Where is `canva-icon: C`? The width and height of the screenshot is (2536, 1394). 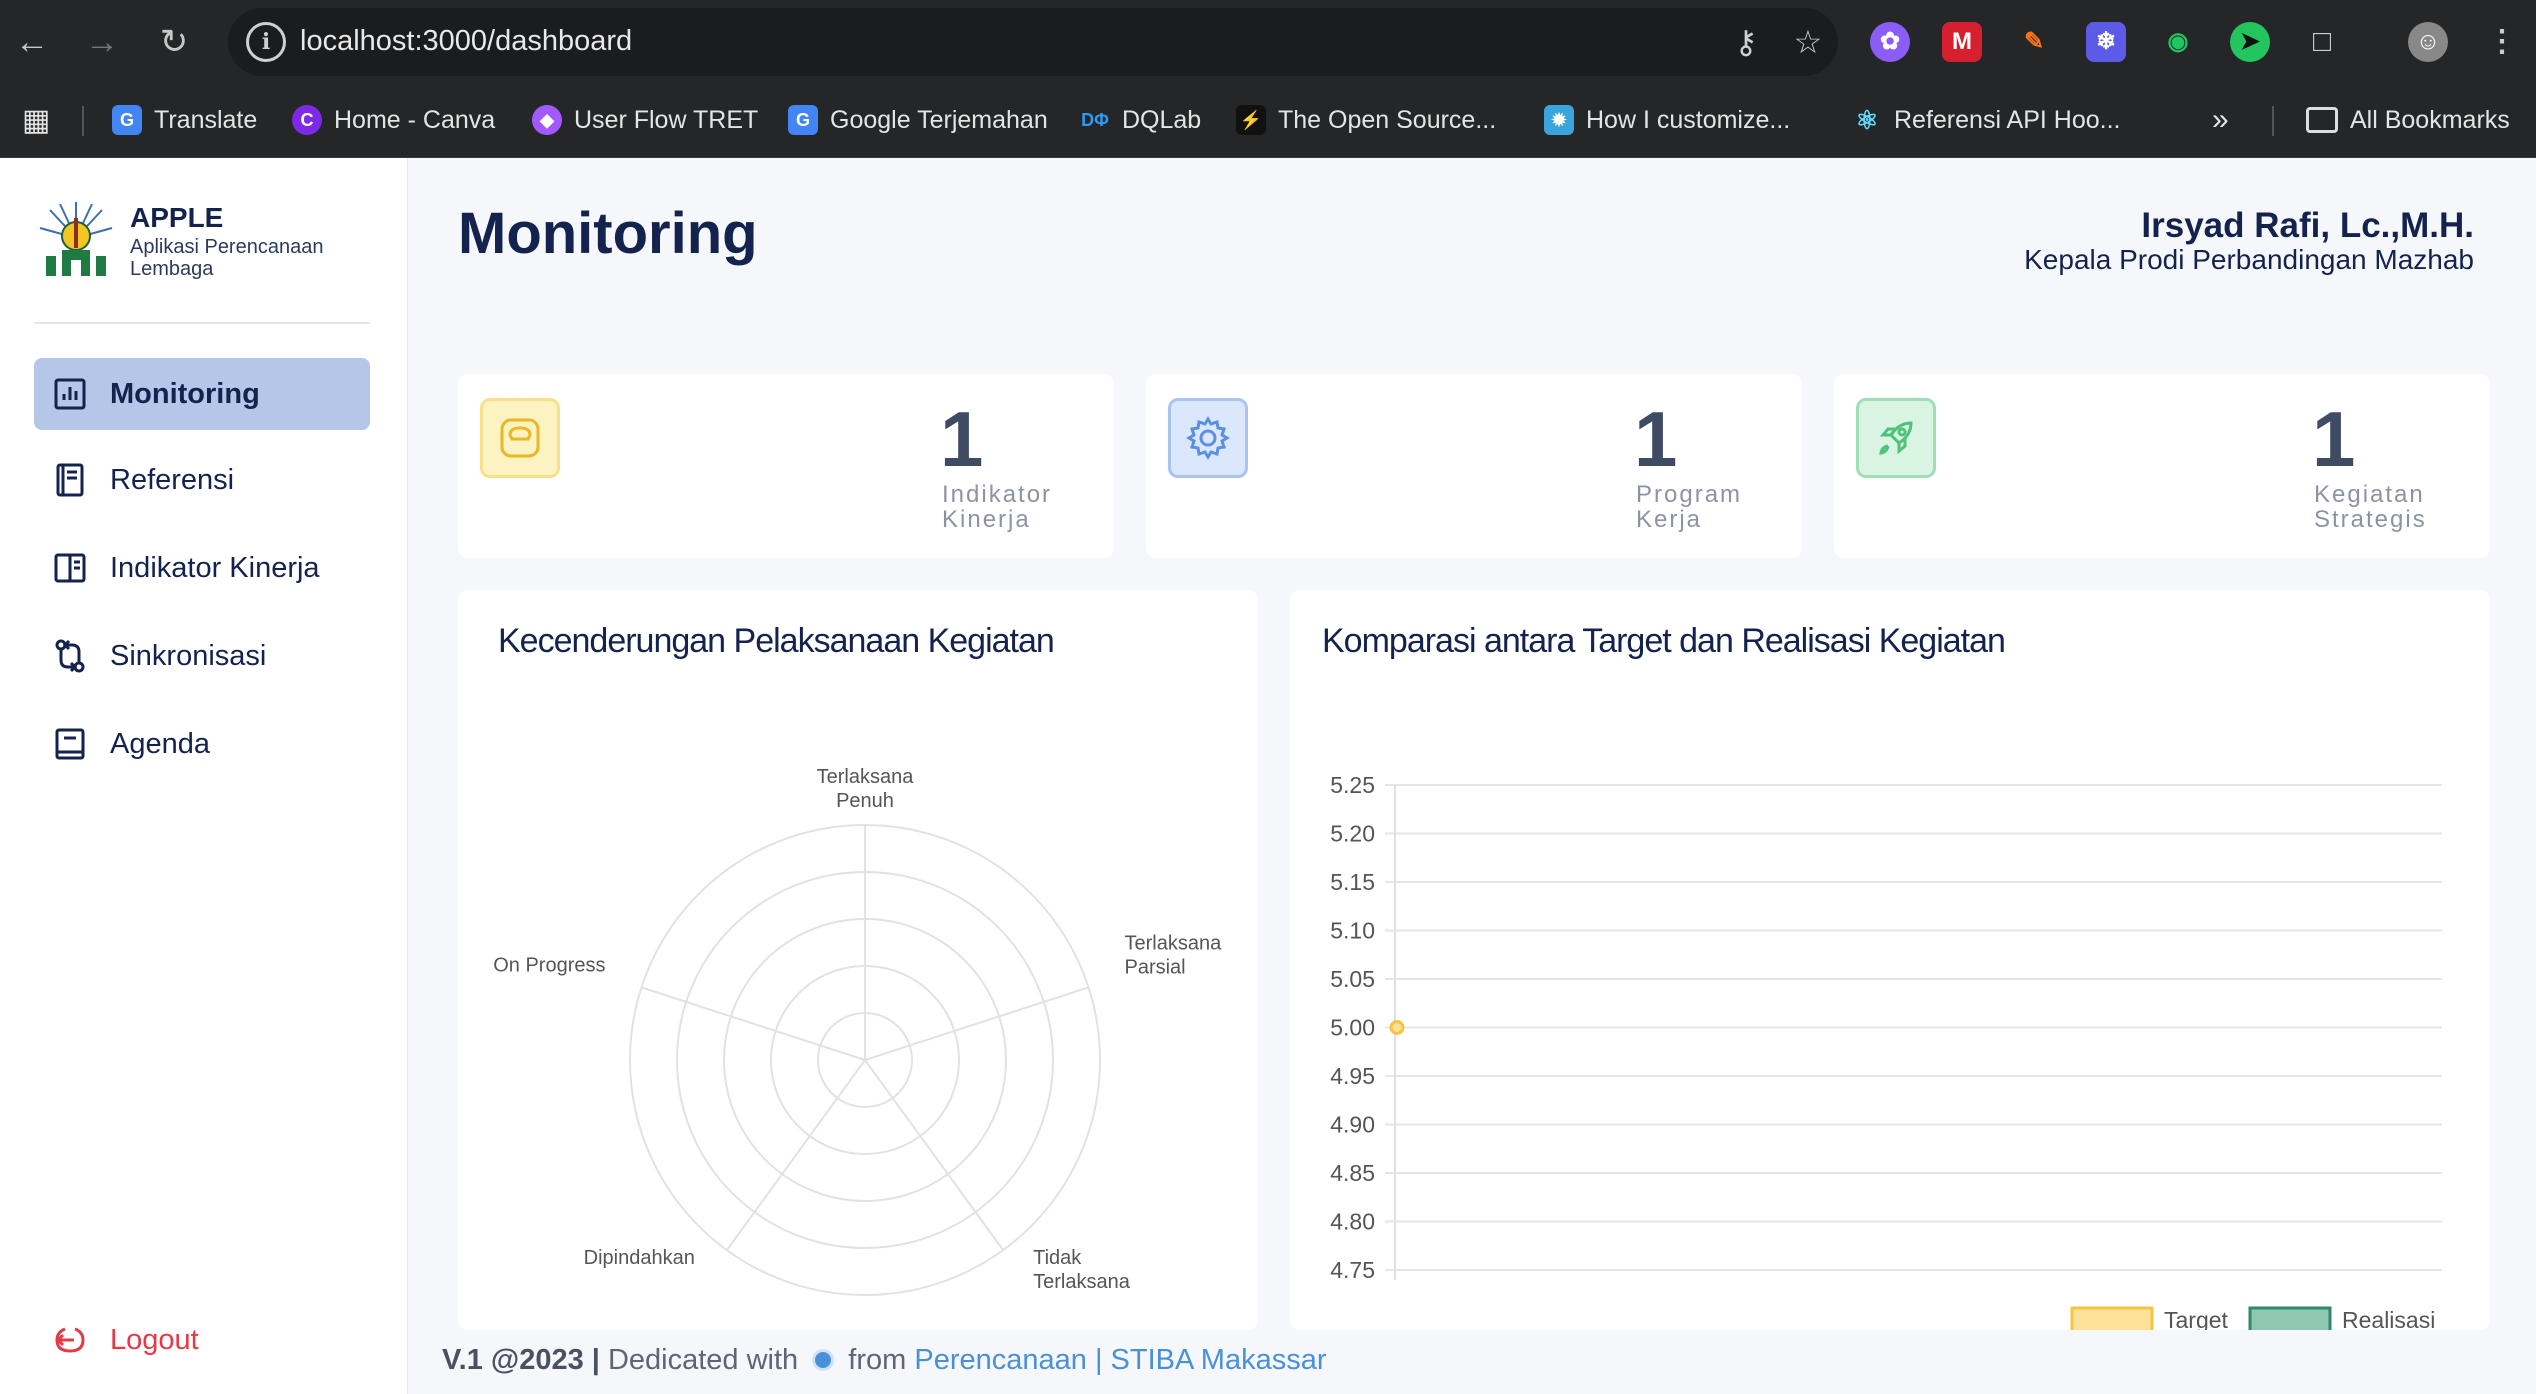
canva-icon: C is located at coordinates (307, 120).